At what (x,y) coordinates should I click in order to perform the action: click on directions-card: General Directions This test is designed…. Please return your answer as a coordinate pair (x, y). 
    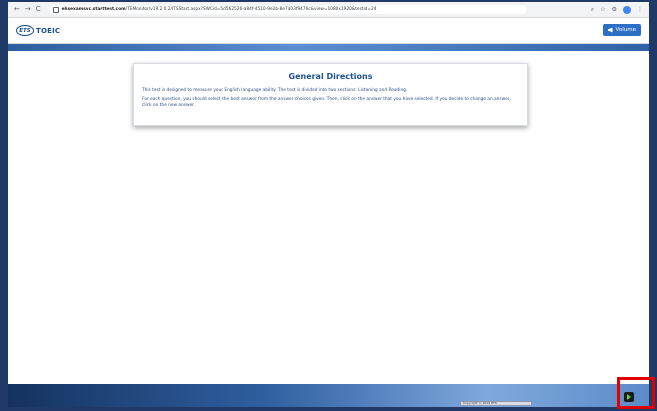
    Looking at the image, I should click on (330, 94).